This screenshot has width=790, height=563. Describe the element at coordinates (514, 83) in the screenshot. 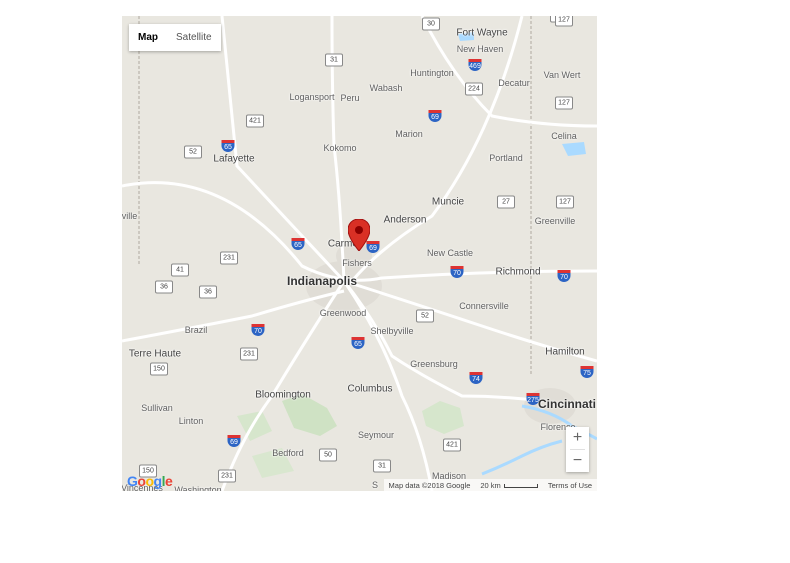

I see `city-label: Decatur` at that location.